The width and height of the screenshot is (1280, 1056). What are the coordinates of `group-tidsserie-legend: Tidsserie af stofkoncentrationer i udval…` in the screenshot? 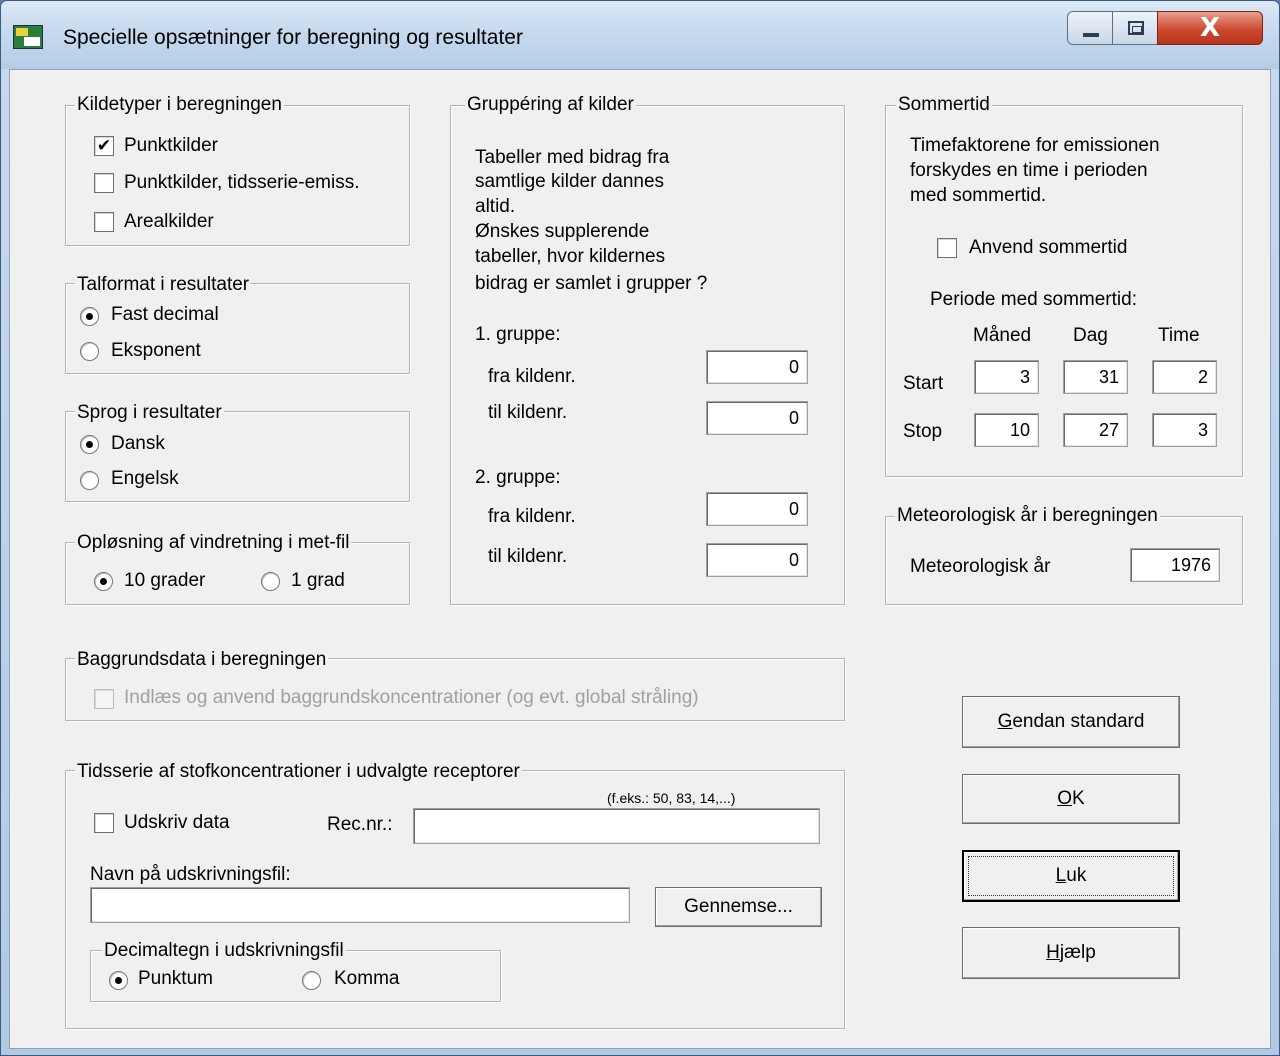 It's located at (298, 772).